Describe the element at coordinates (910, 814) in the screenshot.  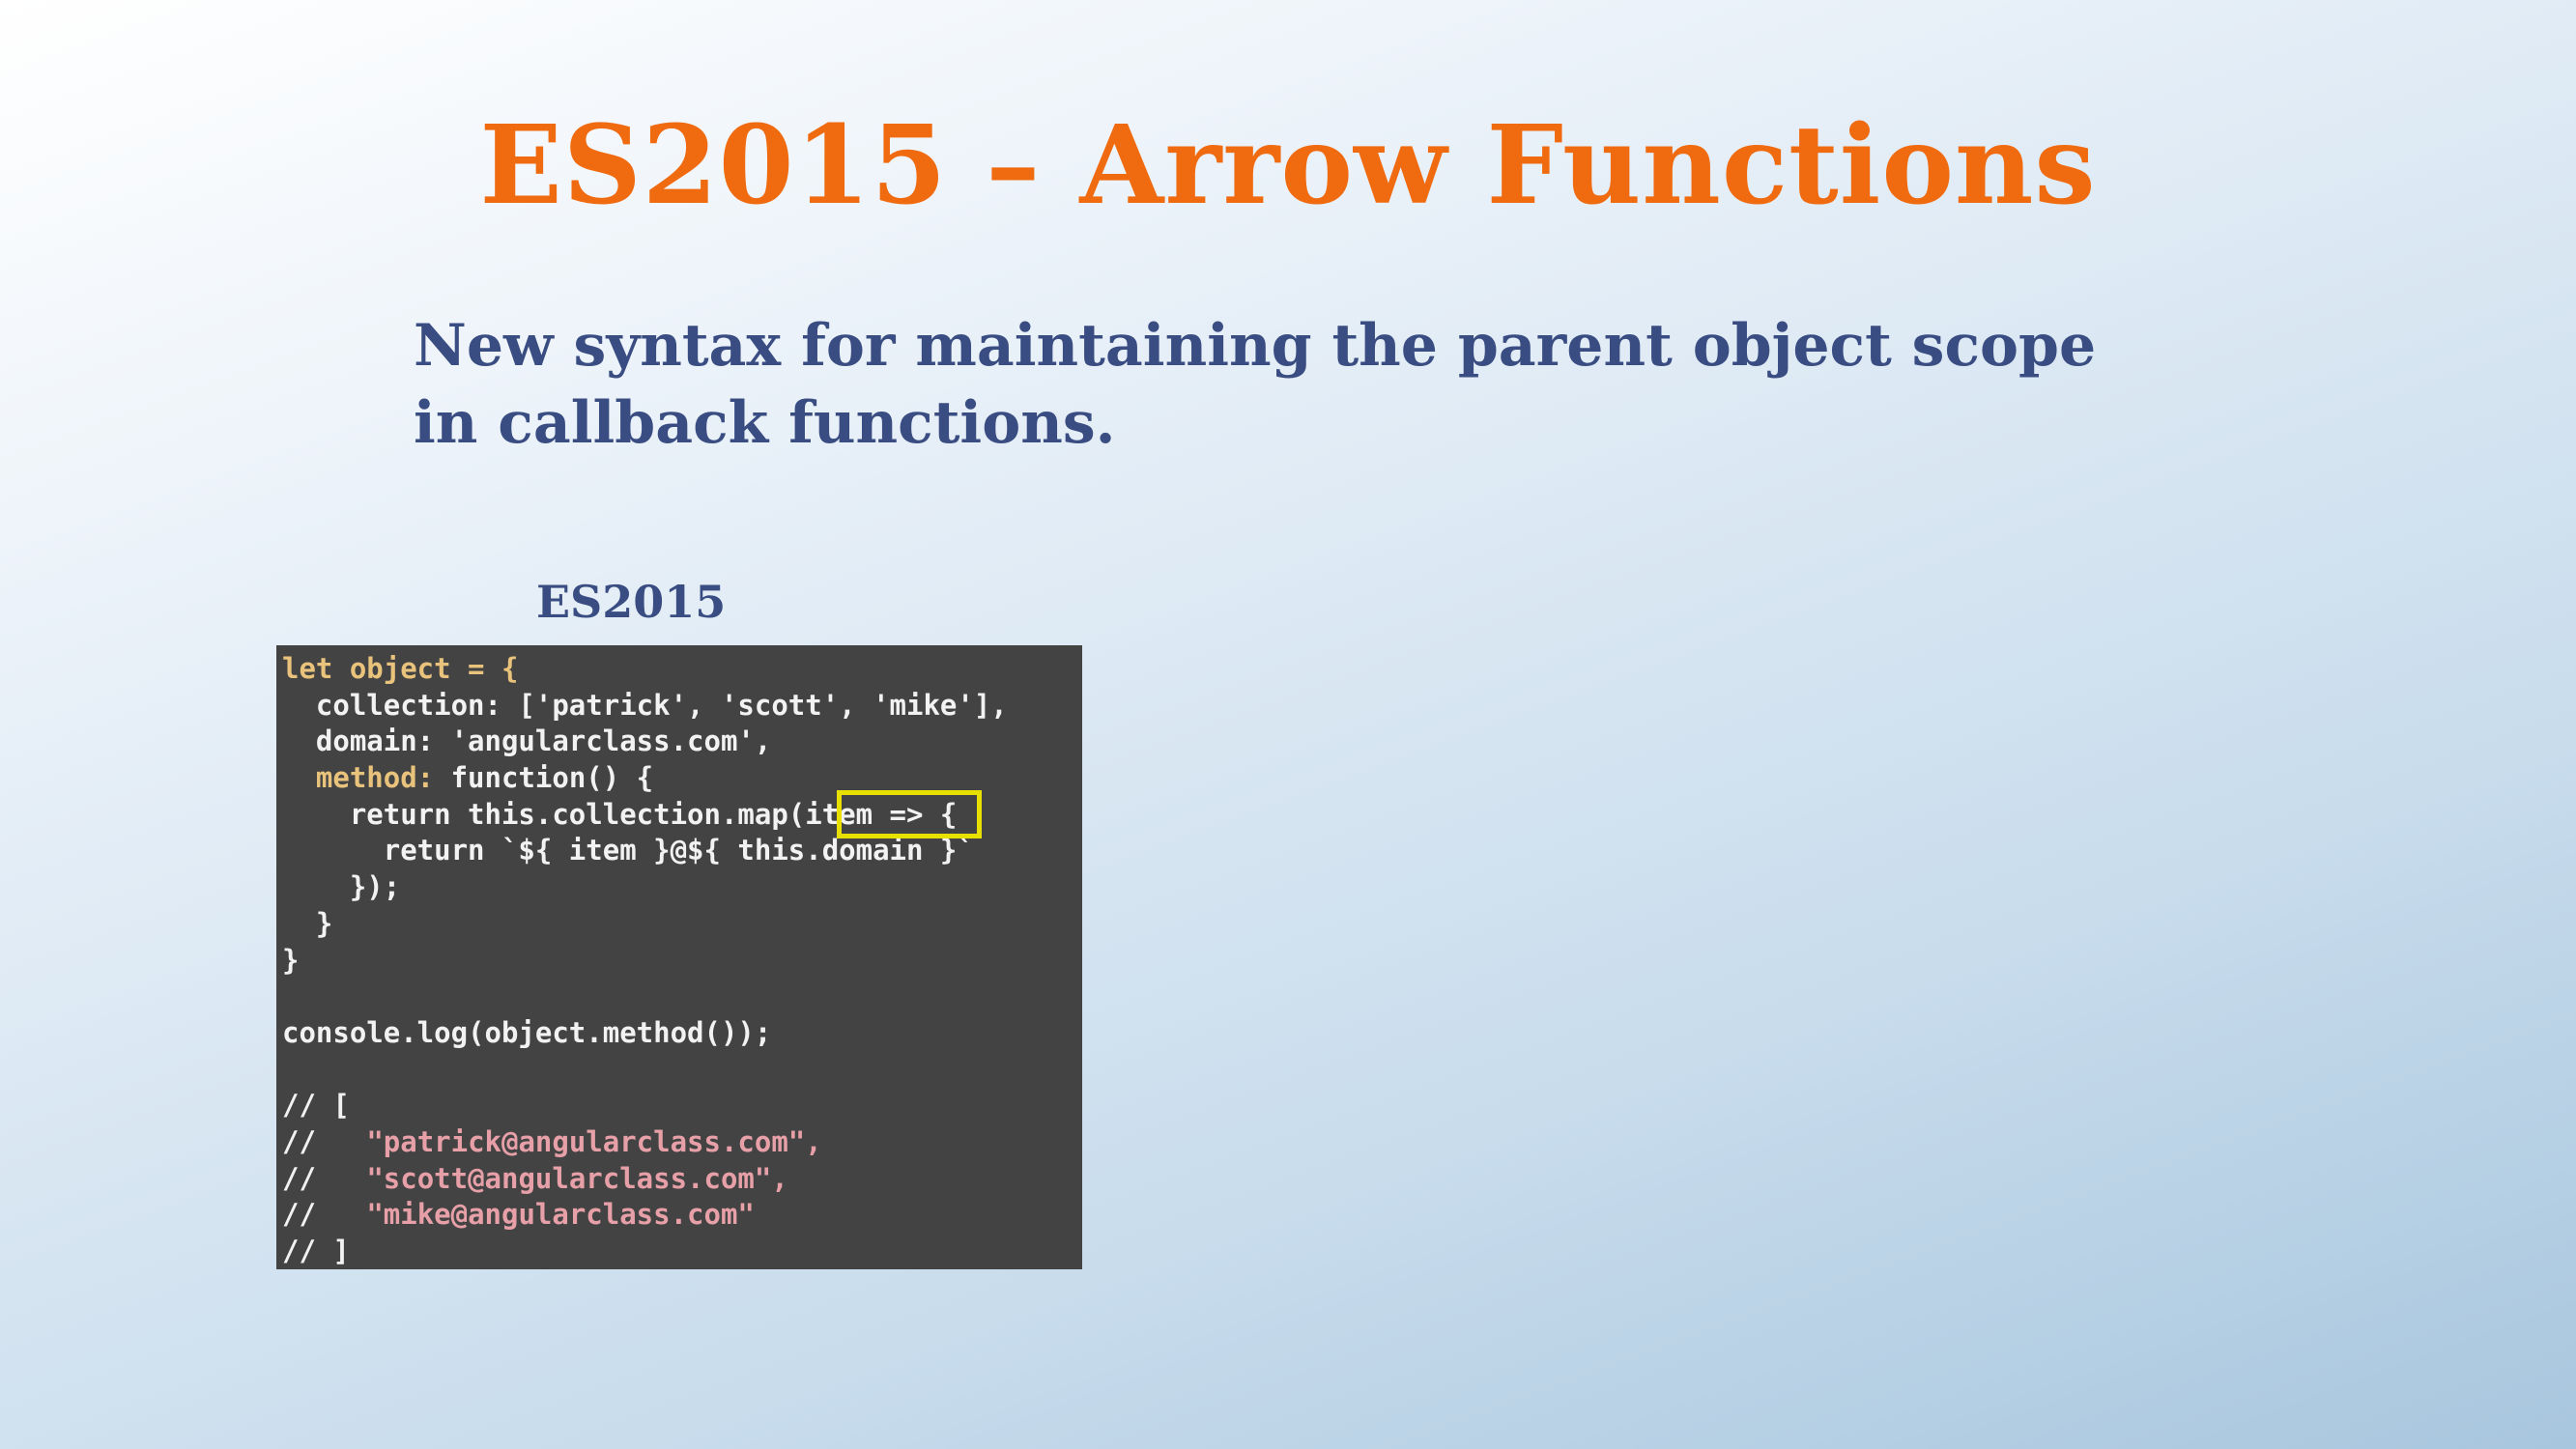
I see `arrow-function-highlight` at that location.